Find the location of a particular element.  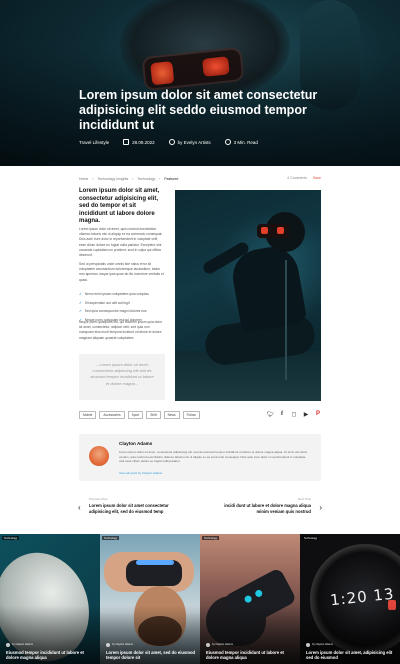

breadcrumb-item: Home is located at coordinates (83, 179).